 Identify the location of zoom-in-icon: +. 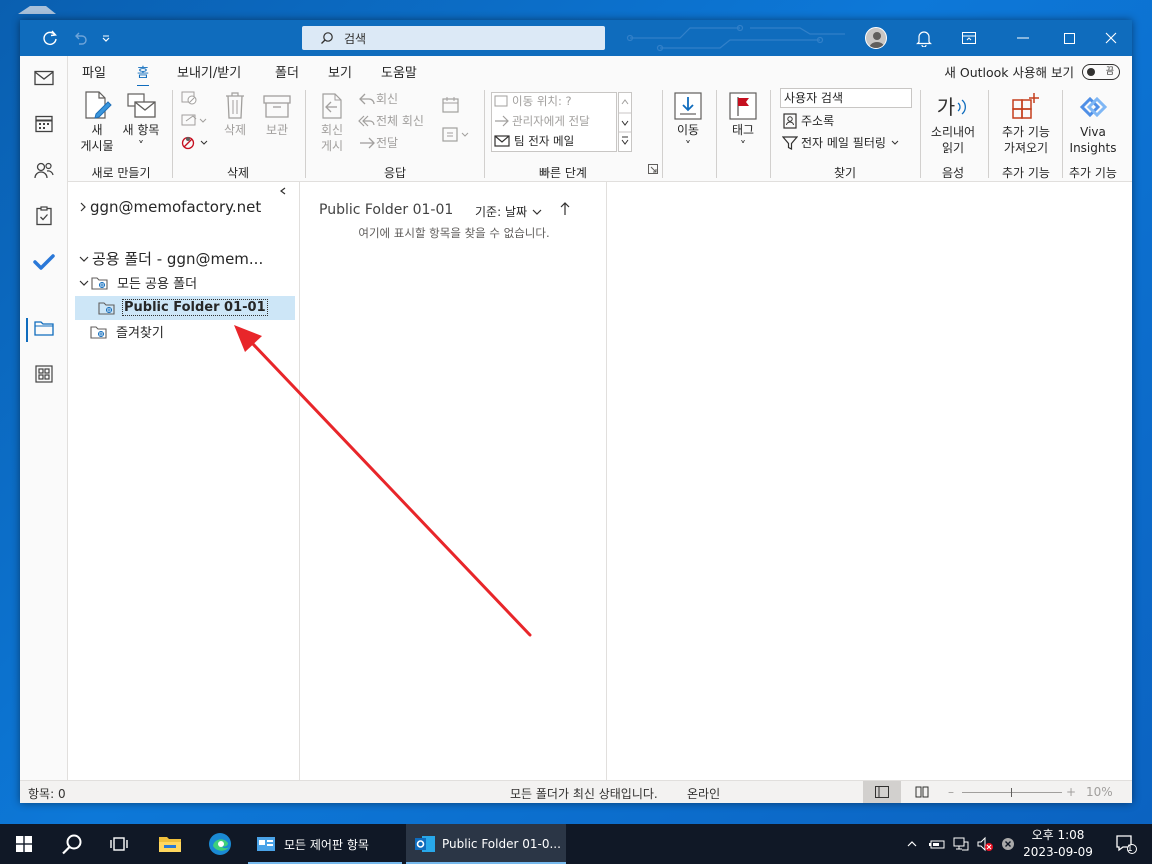
(1071, 792).